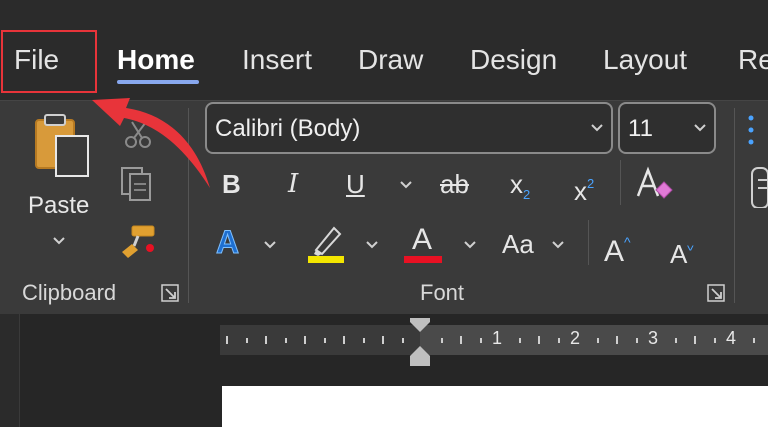 The height and width of the screenshot is (427, 768). What do you see at coordinates (645, 60) in the screenshot?
I see `tab-layout: Layout` at bounding box center [645, 60].